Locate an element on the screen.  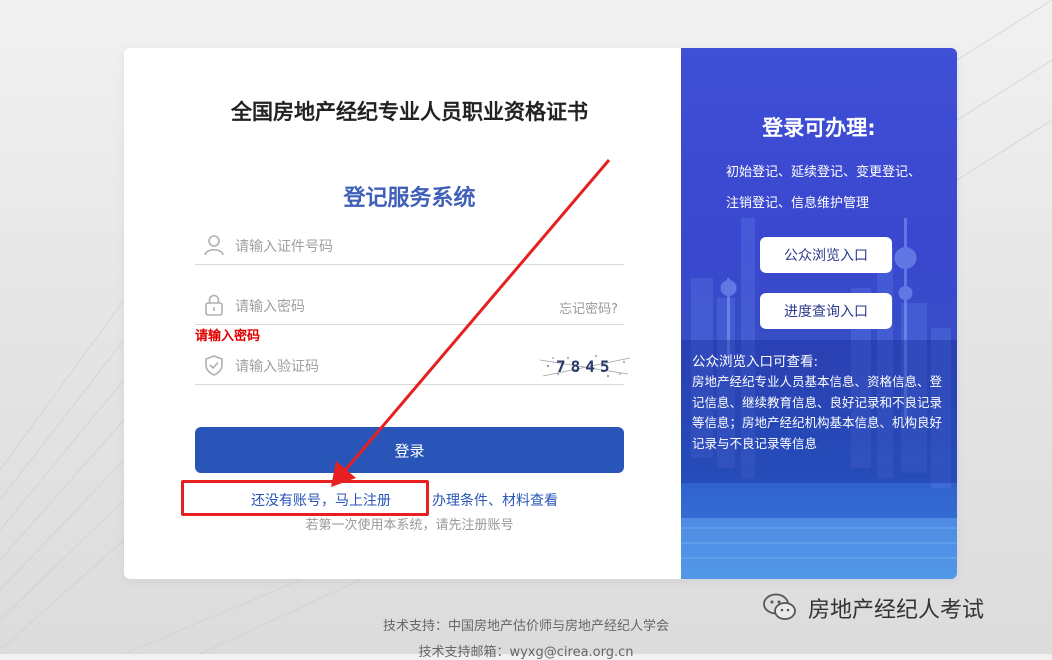
captcha-code: 7845 is located at coordinates (585, 366).